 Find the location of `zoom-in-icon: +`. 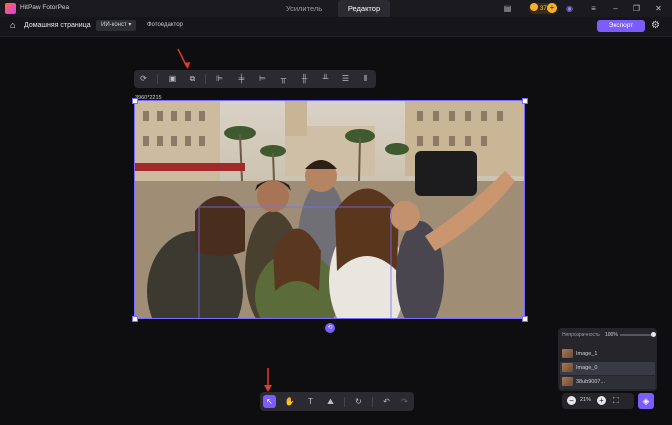

zoom-in-icon: + is located at coordinates (601, 400).